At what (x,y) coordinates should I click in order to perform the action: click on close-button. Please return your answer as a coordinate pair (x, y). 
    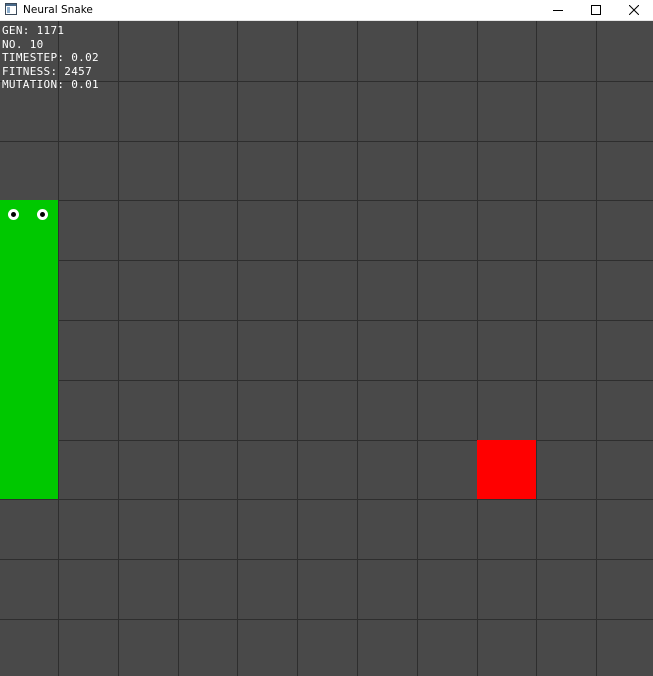
    Looking at the image, I should click on (634, 10).